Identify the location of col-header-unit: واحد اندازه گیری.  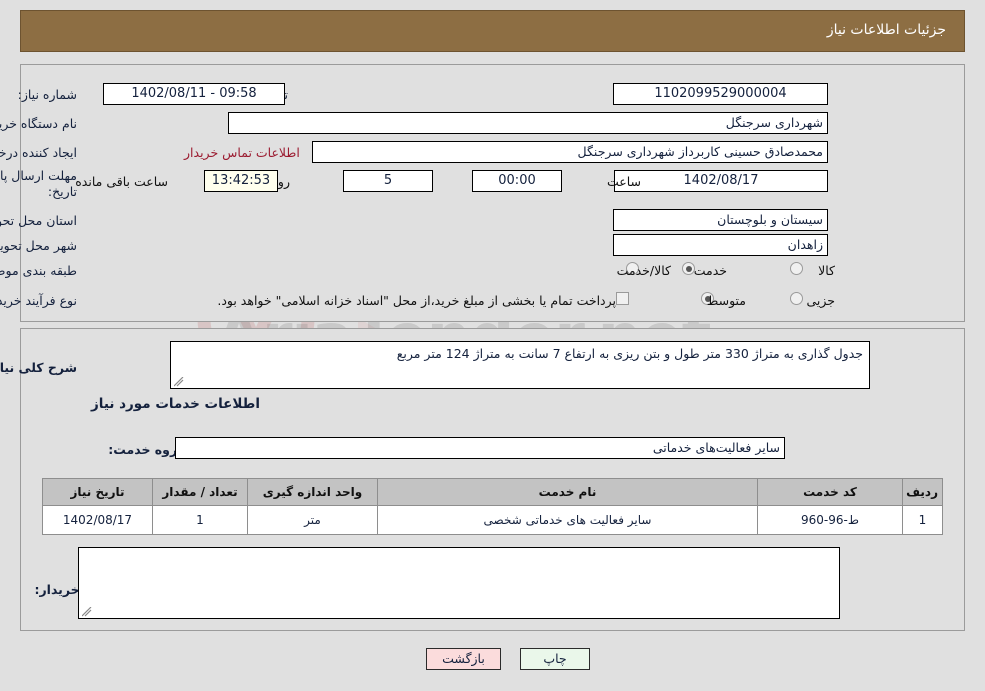
(312, 492).